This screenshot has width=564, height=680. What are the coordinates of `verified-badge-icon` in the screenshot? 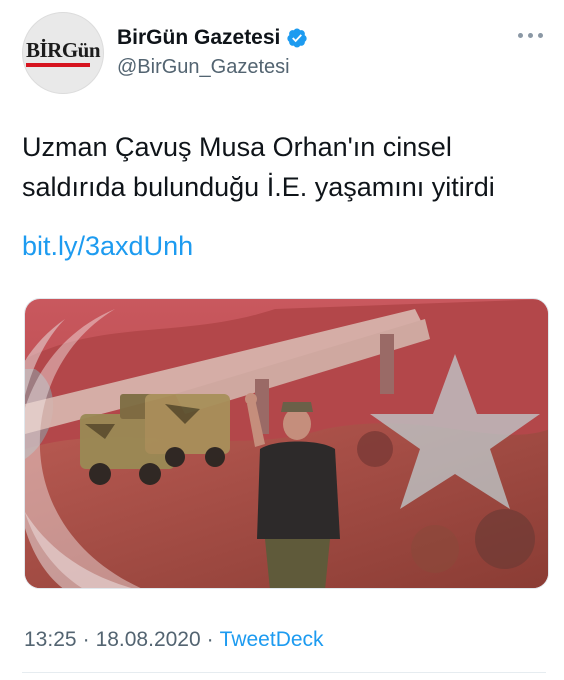 It's located at (297, 38).